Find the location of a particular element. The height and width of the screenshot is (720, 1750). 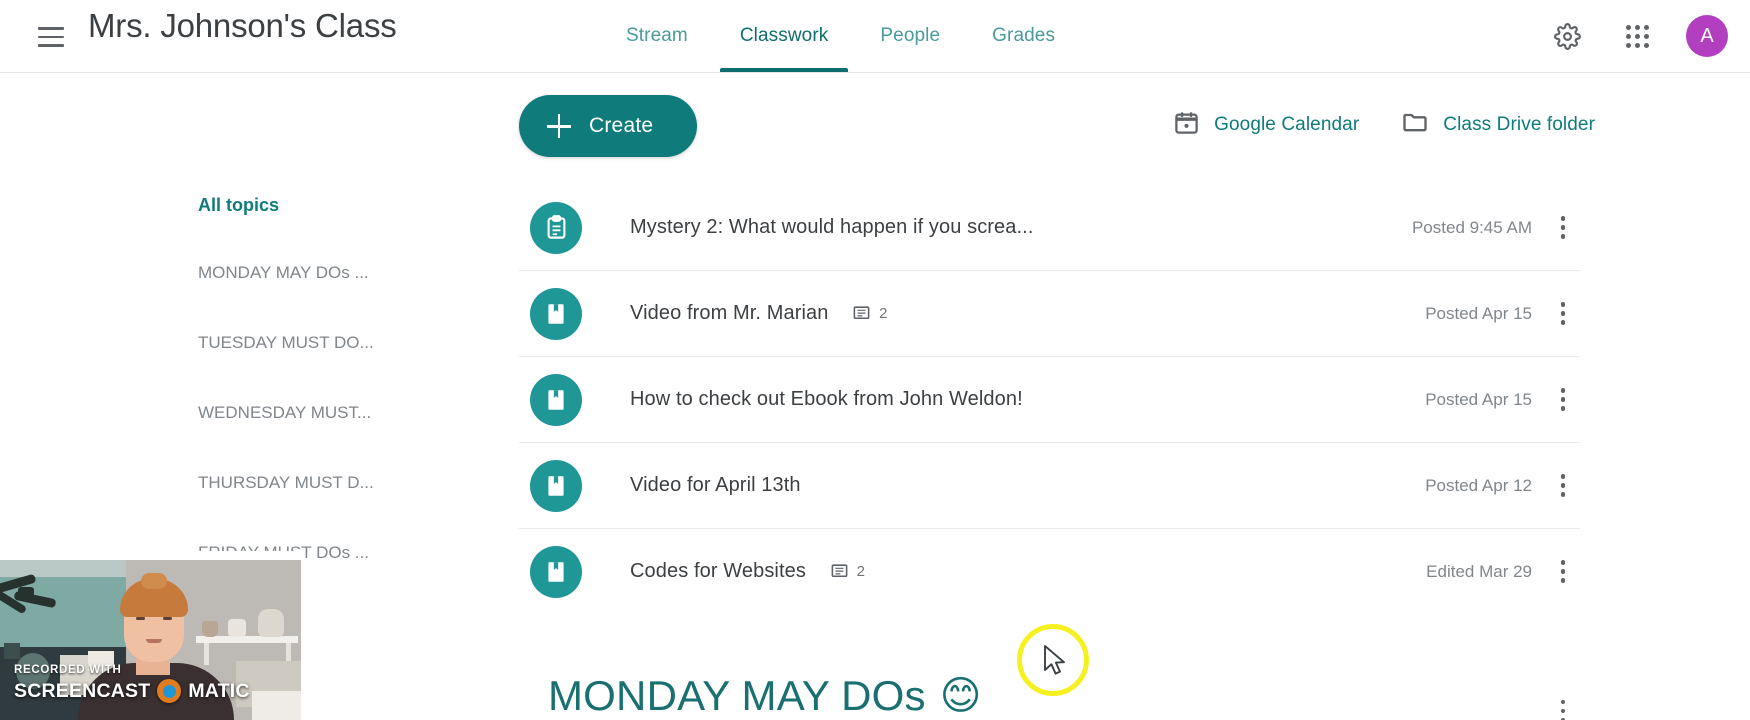

create-button: Create is located at coordinates (608, 126).